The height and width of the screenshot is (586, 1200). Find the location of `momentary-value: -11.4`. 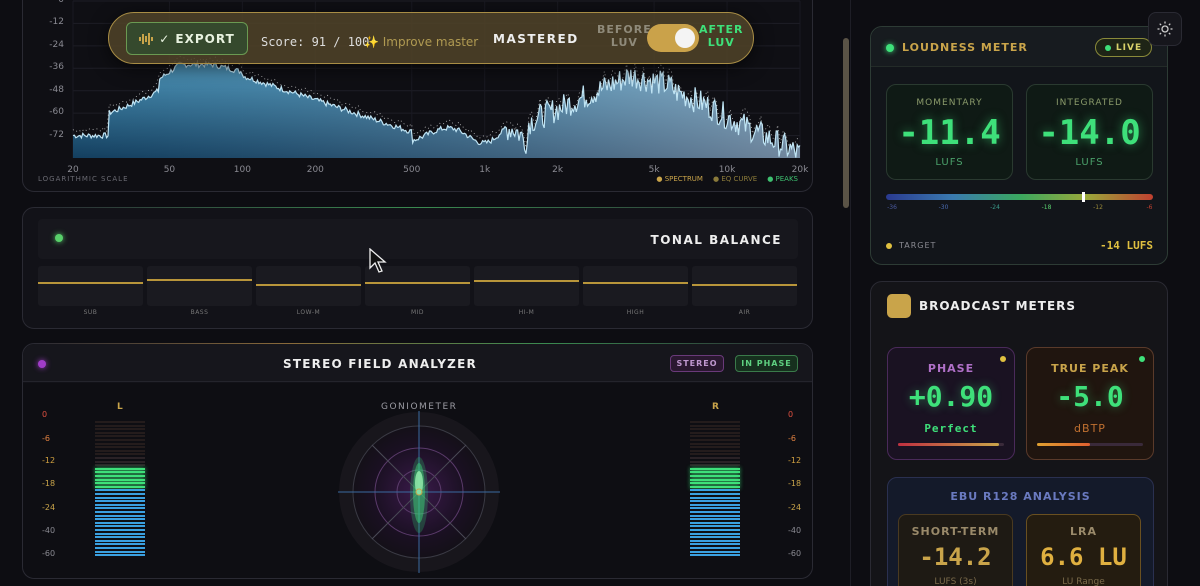

momentary-value: -11.4 is located at coordinates (949, 133).